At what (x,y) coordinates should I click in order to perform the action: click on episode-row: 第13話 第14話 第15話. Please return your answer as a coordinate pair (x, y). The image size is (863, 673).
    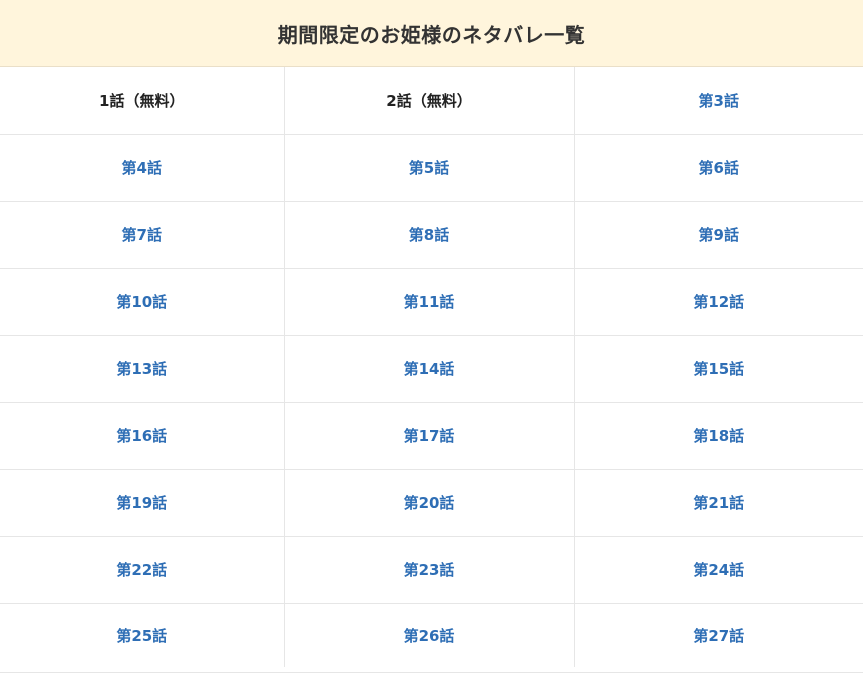
    Looking at the image, I should click on (431, 369).